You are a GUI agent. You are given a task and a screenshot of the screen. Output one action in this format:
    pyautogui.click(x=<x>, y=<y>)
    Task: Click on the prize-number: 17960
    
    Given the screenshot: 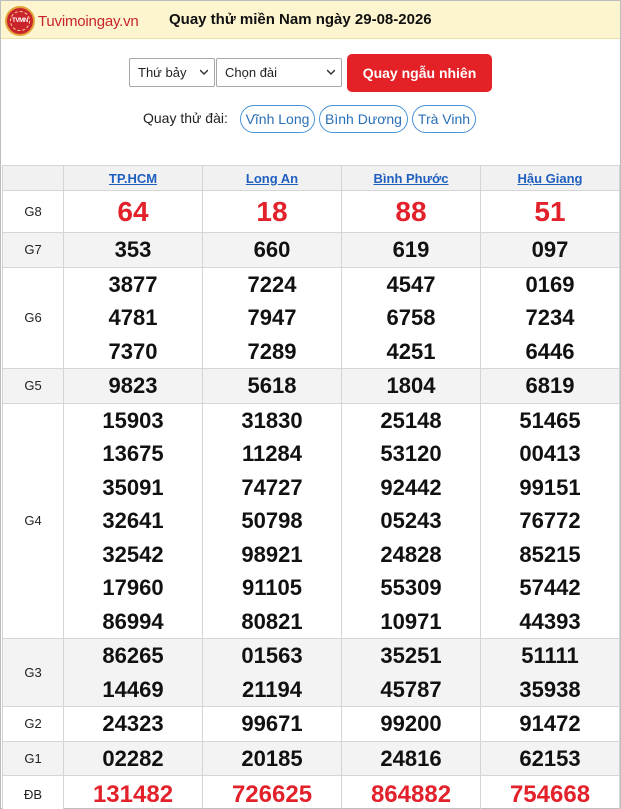 What is the action you would take?
    pyautogui.click(x=133, y=587)
    